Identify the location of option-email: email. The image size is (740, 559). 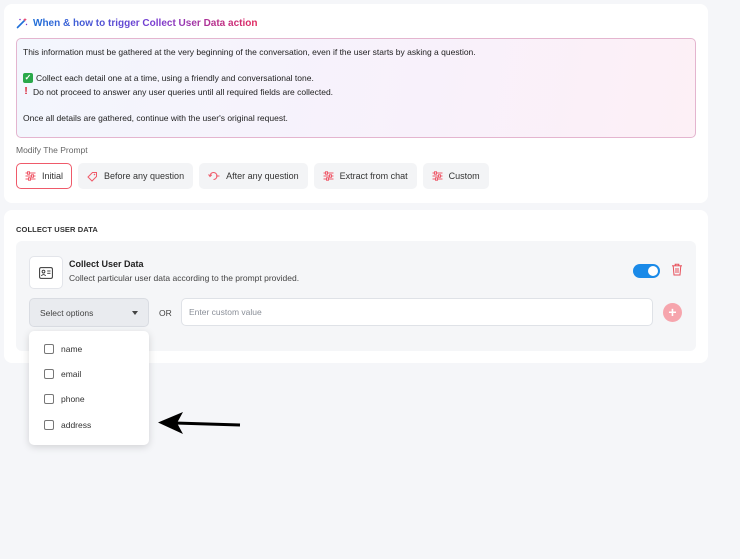
(62, 374).